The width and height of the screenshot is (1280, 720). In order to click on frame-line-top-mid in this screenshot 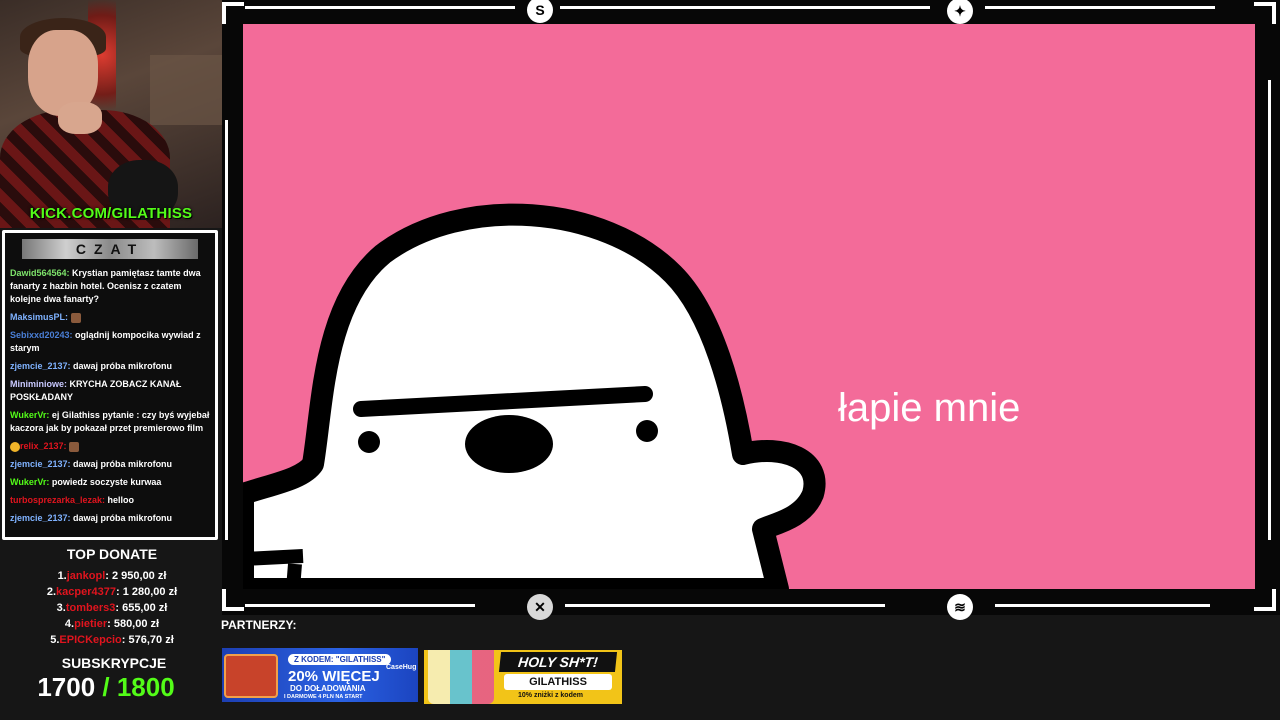, I will do `click(745, 7)`.